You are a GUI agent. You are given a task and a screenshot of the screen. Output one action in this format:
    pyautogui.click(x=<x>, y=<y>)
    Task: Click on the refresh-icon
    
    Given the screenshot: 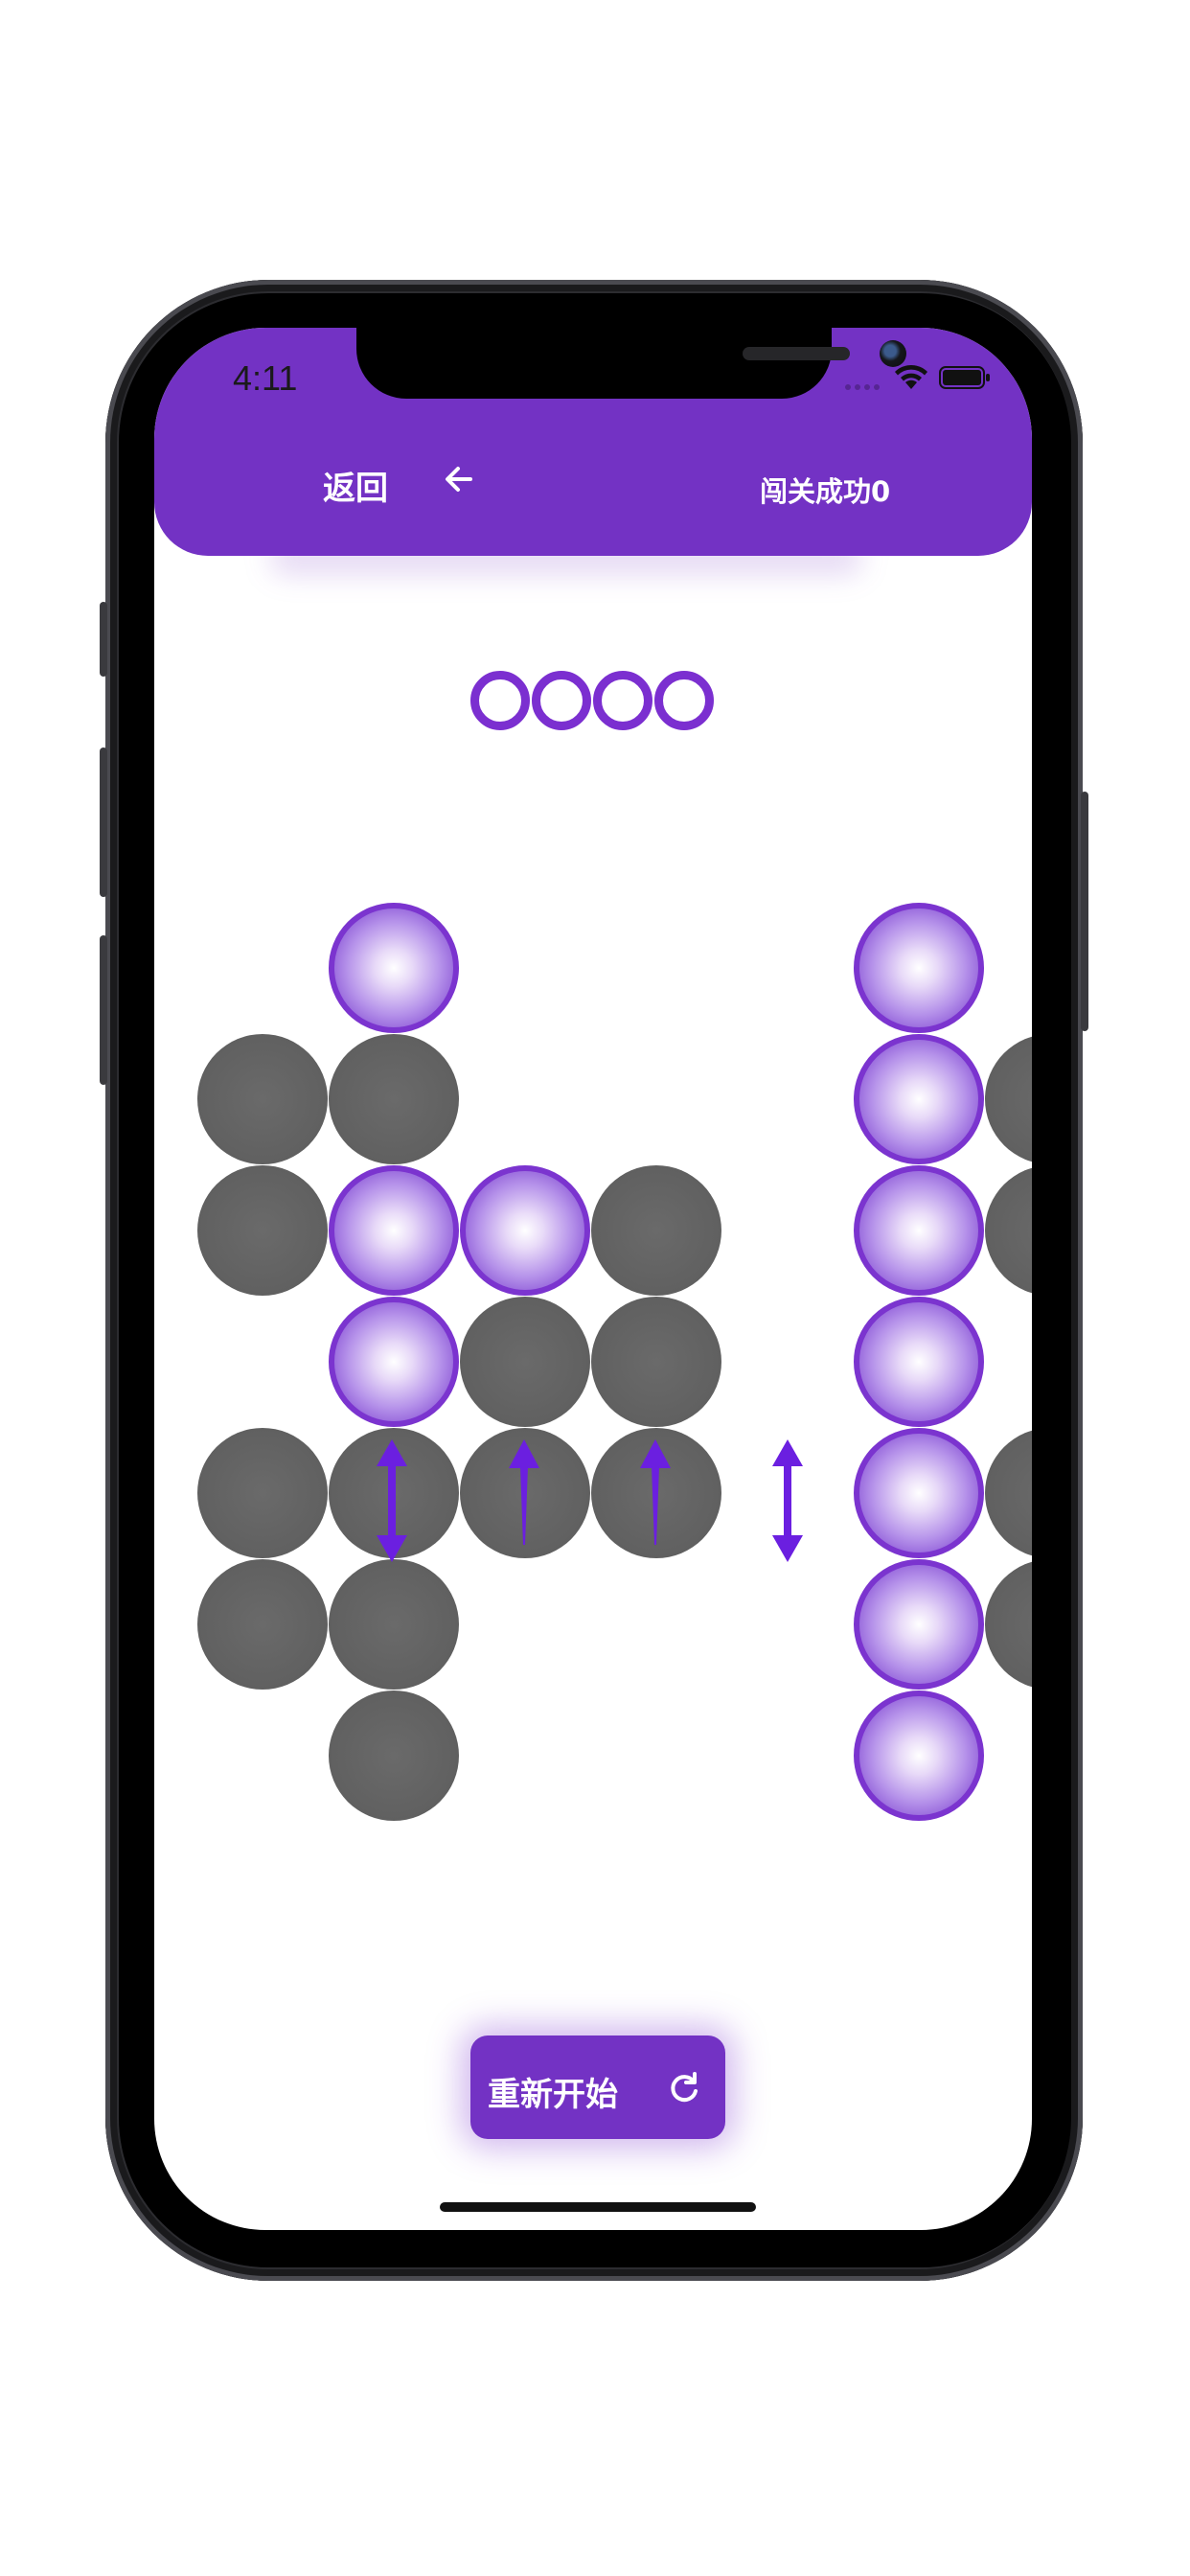 What is the action you would take?
    pyautogui.click(x=684, y=2087)
    